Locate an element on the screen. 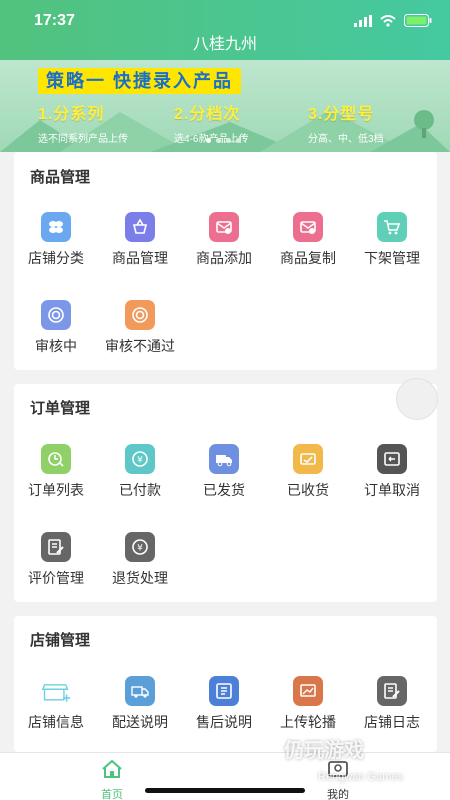 This screenshot has height=800, width=450. menu-item-delivery-info: 配送说明 is located at coordinates (140, 704).